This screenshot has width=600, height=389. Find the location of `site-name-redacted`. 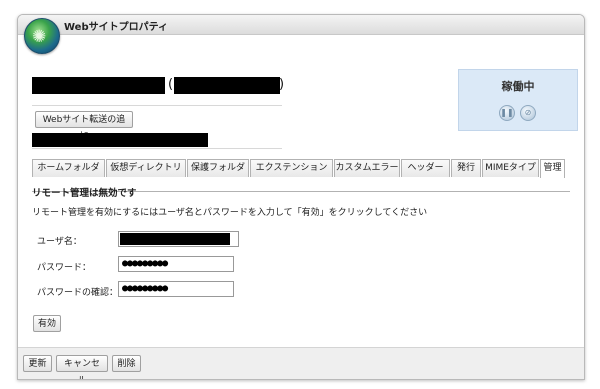

site-name-redacted is located at coordinates (98, 85).